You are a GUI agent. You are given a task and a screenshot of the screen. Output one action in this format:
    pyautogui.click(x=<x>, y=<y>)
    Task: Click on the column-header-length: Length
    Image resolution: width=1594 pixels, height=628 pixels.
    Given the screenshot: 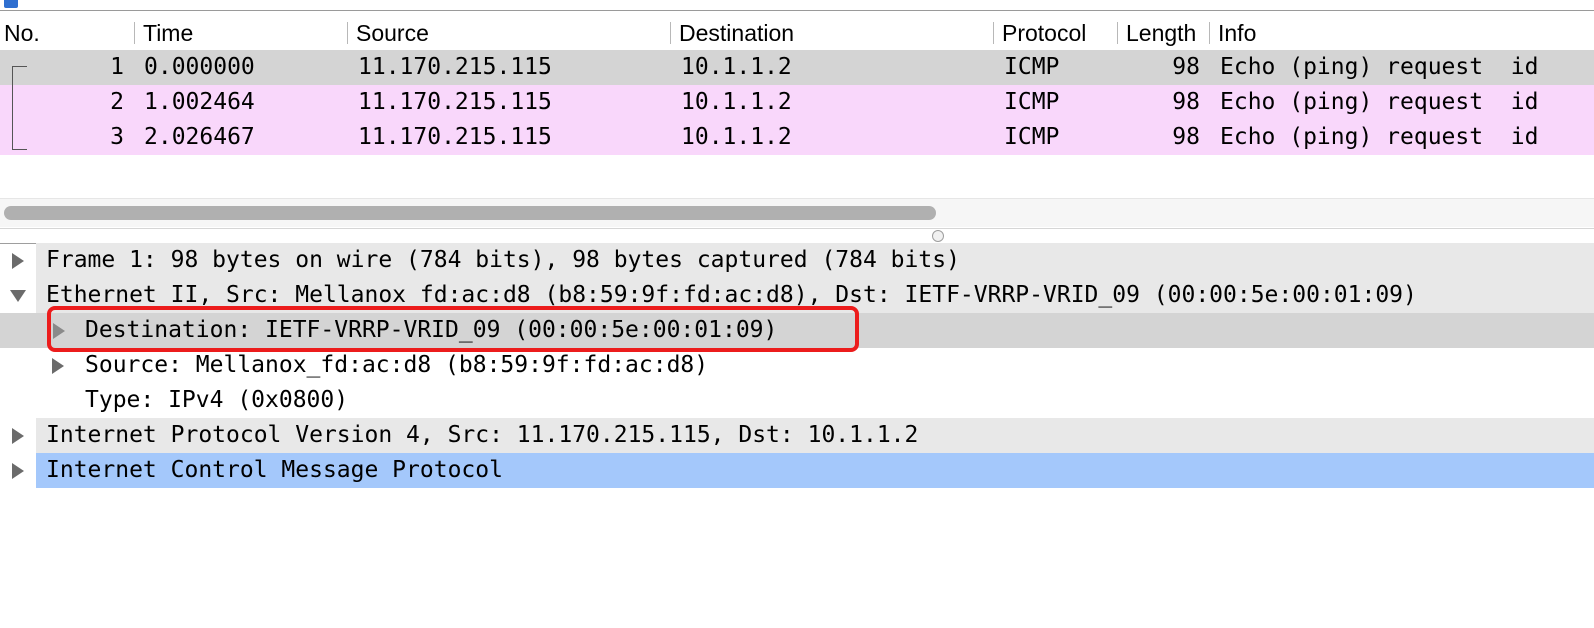 What is the action you would take?
    pyautogui.click(x=1165, y=33)
    